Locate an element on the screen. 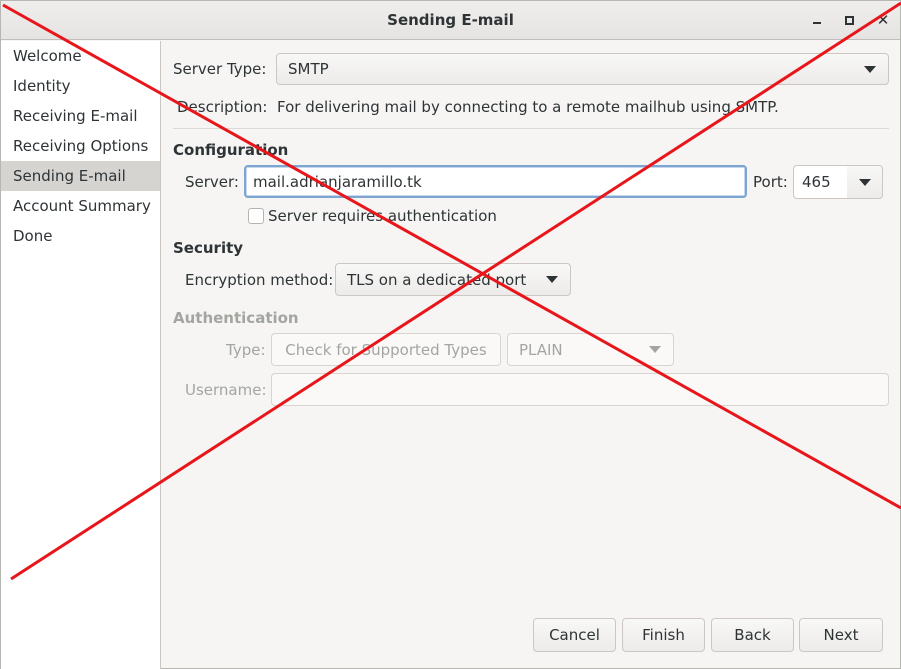 This screenshot has width=901, height=669. server-type-label: Server Type: is located at coordinates (220, 69).